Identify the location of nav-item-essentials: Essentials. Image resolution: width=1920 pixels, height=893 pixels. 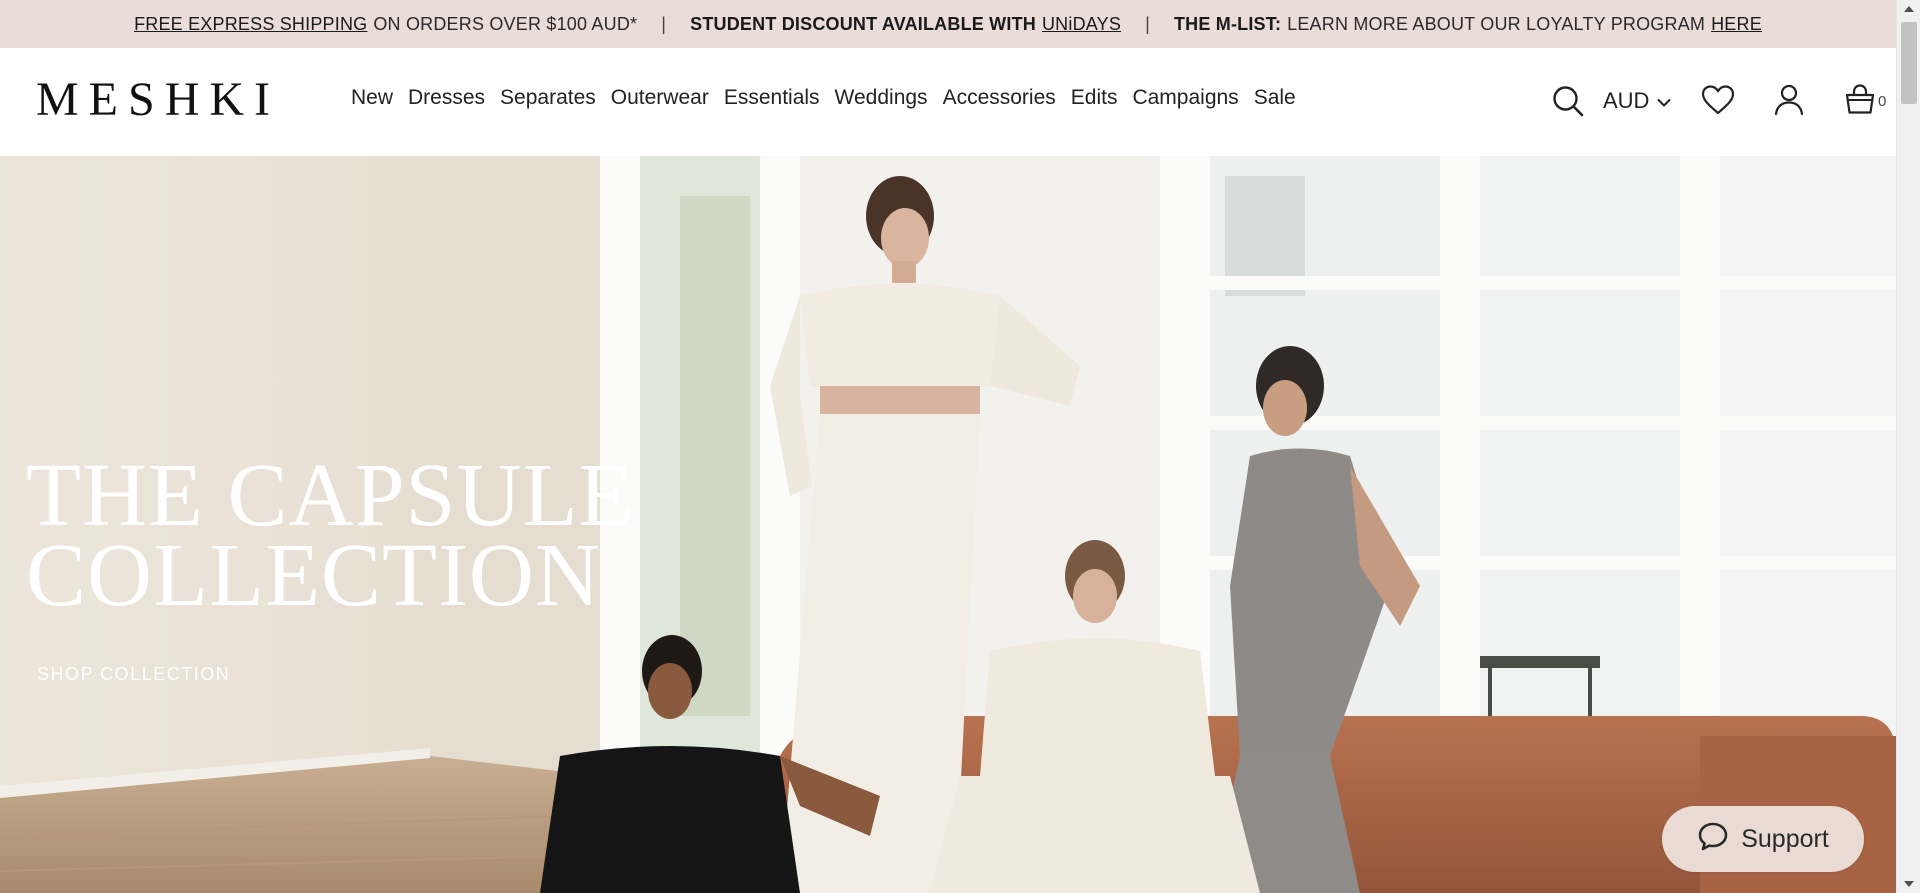
(772, 98).